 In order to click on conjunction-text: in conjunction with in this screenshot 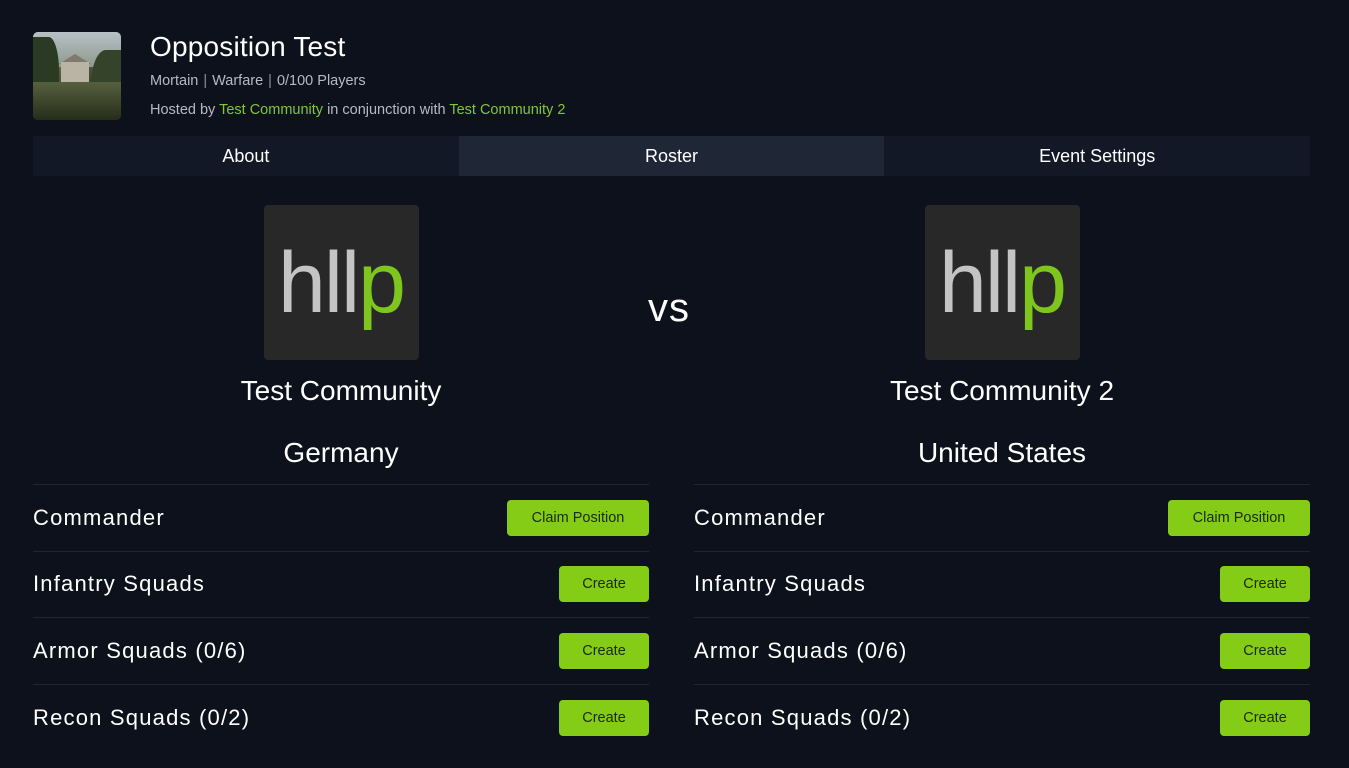, I will do `click(386, 110)`.